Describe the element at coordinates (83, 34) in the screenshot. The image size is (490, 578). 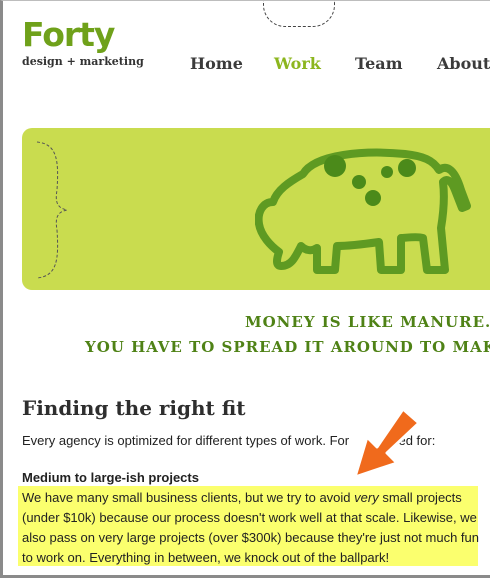
I see `logo-name: Forty` at that location.